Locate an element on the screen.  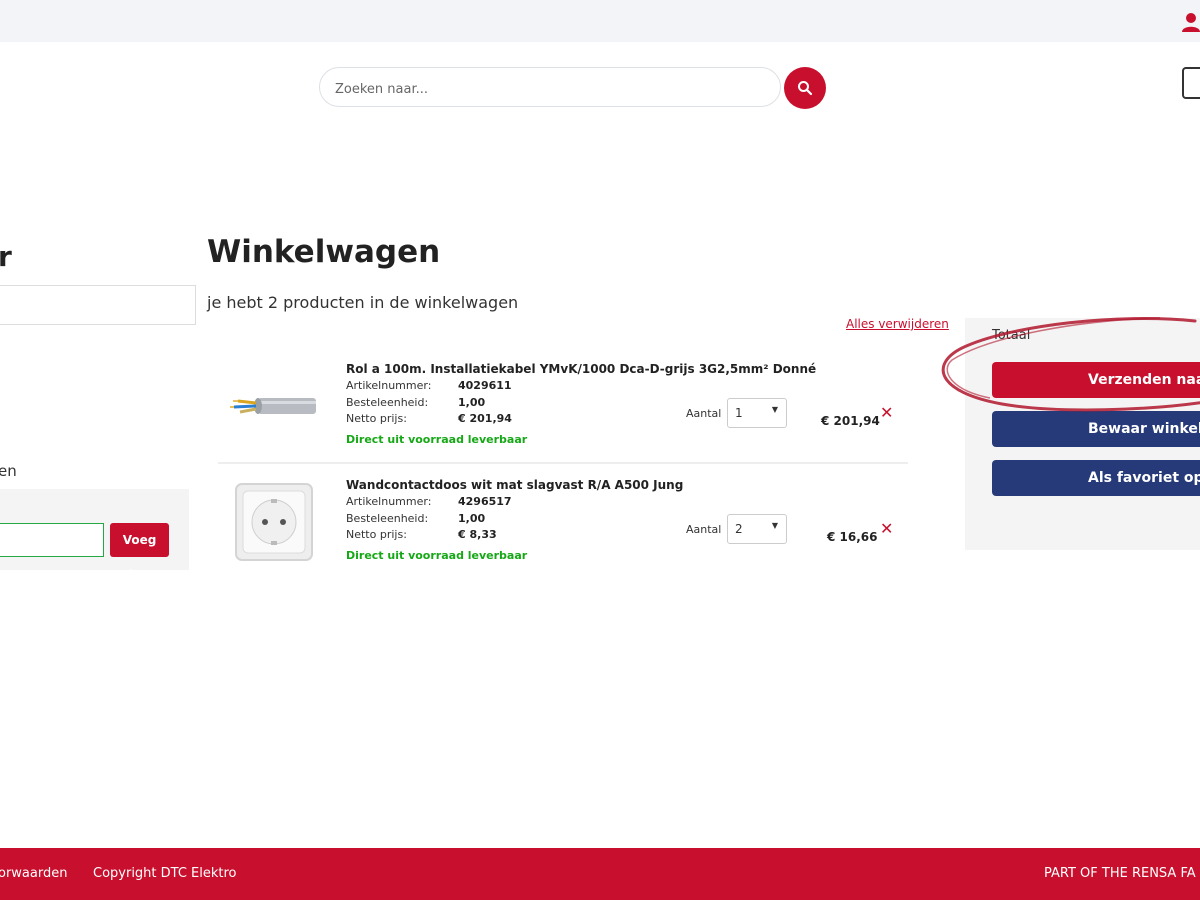
net-price-row: Netto prijs: € 201,94 is located at coordinates (429, 418).